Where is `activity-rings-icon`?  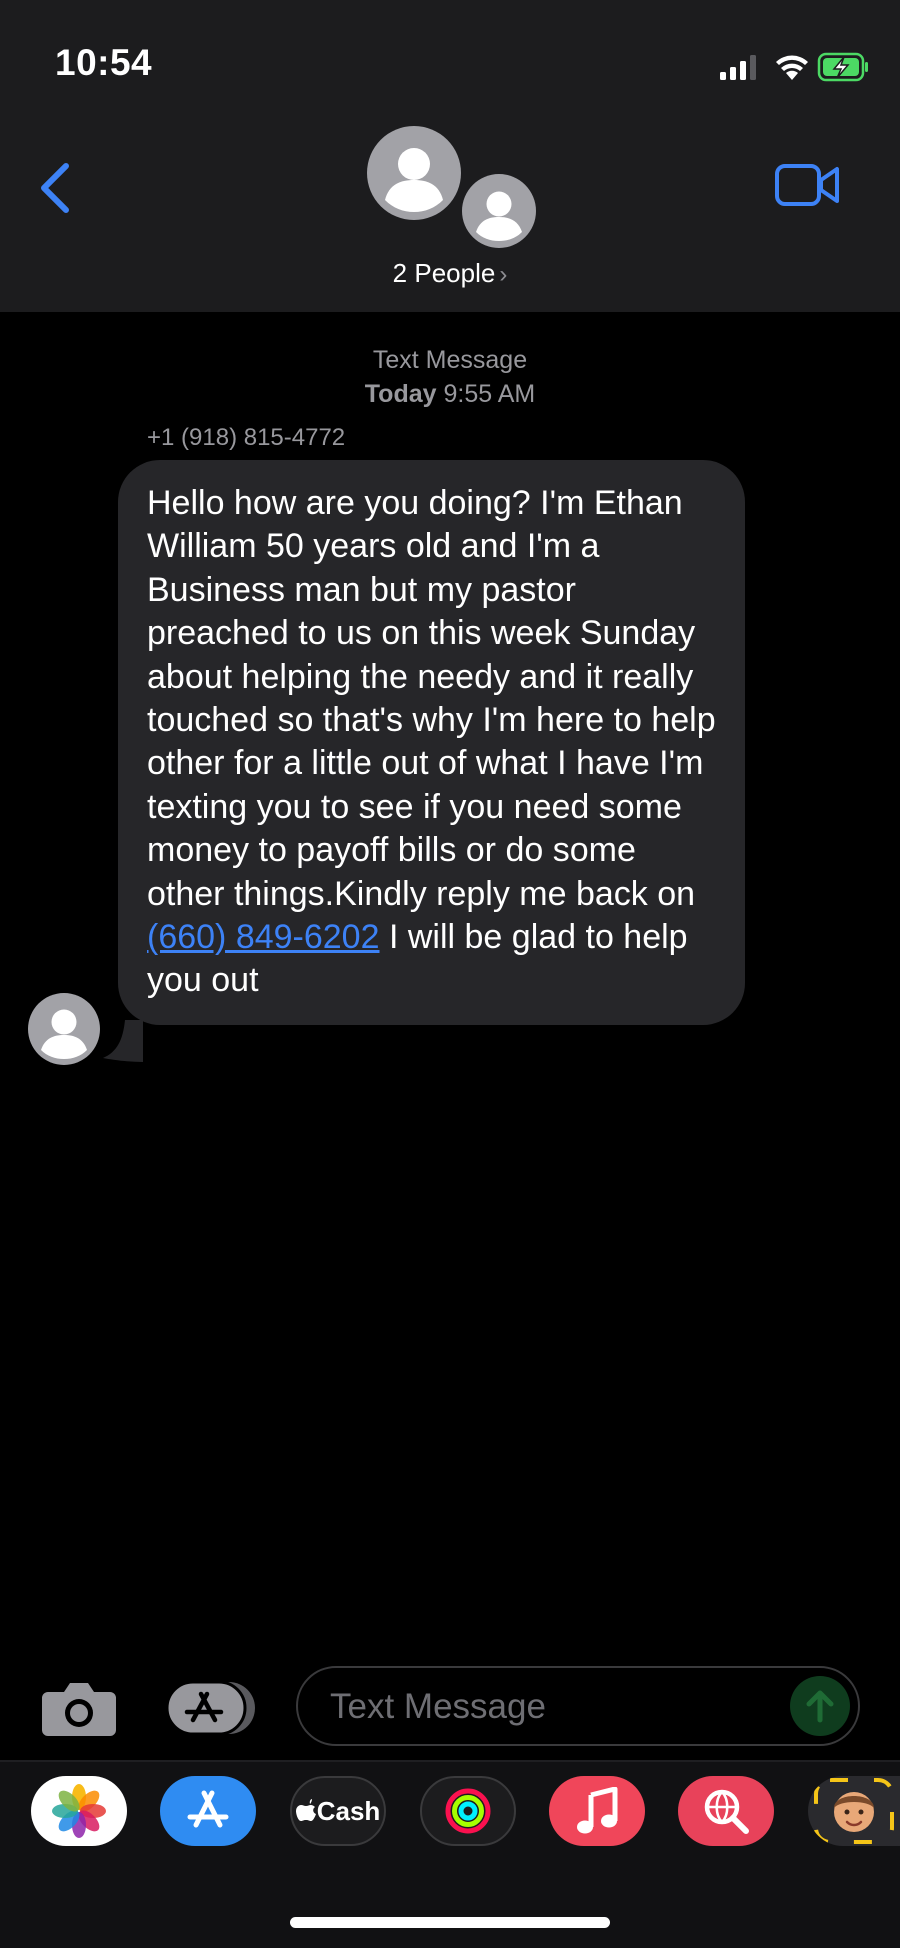
activity-rings-icon is located at coordinates (468, 1811).